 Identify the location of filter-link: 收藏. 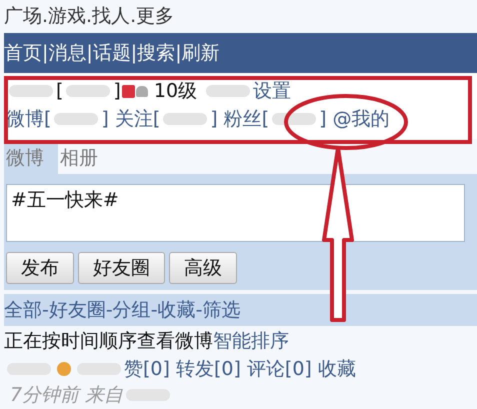
(177, 310).